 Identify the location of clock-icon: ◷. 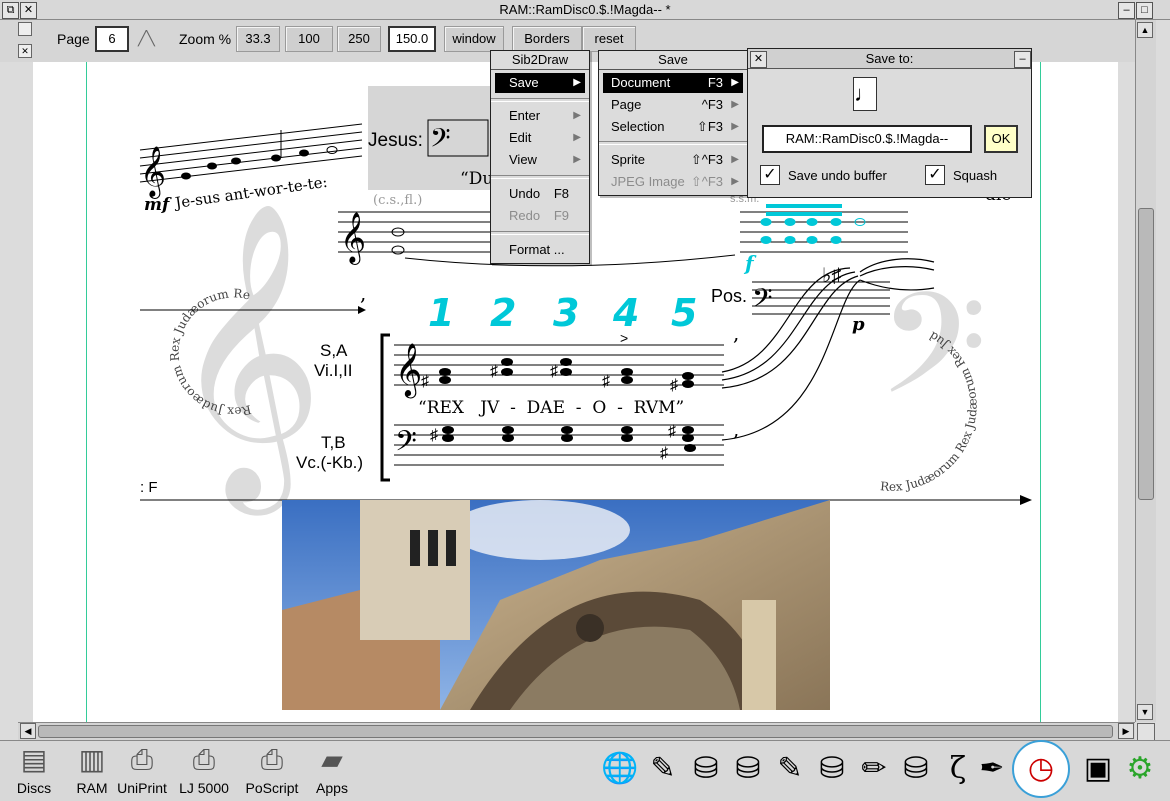
(1041, 769).